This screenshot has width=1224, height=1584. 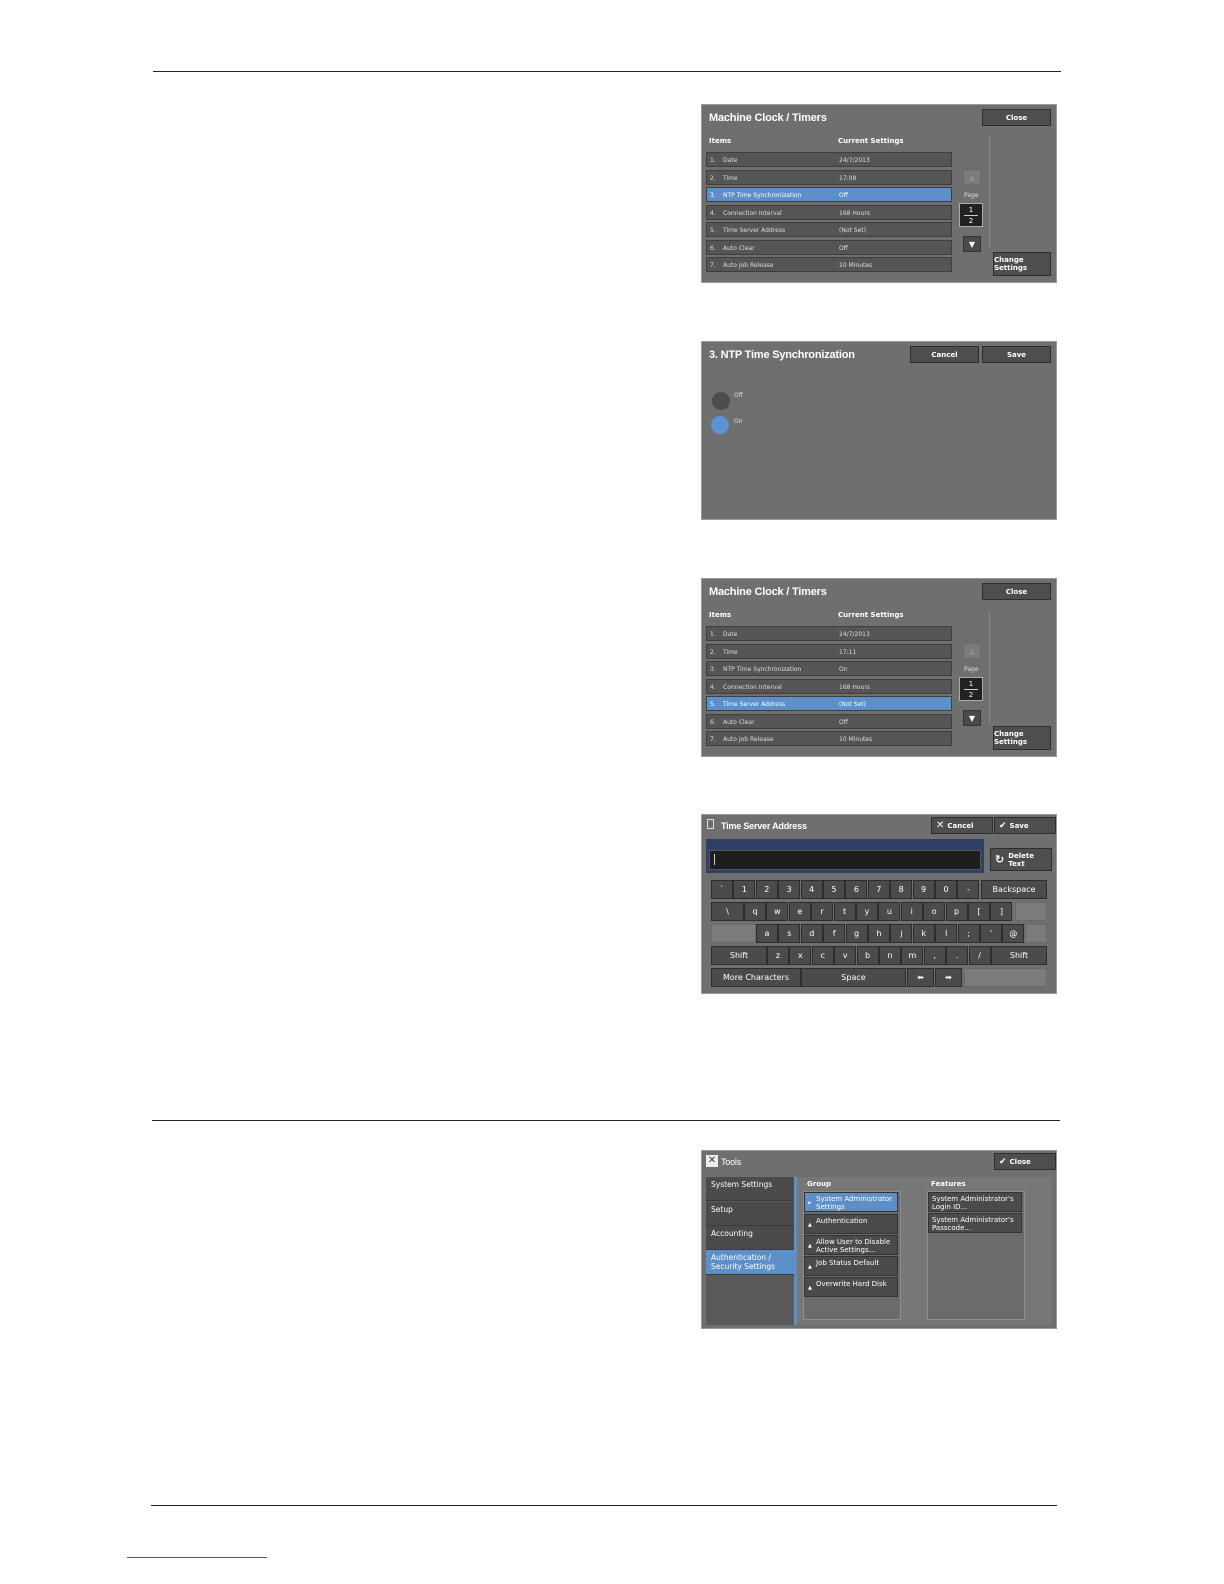 I want to click on footer-link-underline, so click(x=197, y=1557).